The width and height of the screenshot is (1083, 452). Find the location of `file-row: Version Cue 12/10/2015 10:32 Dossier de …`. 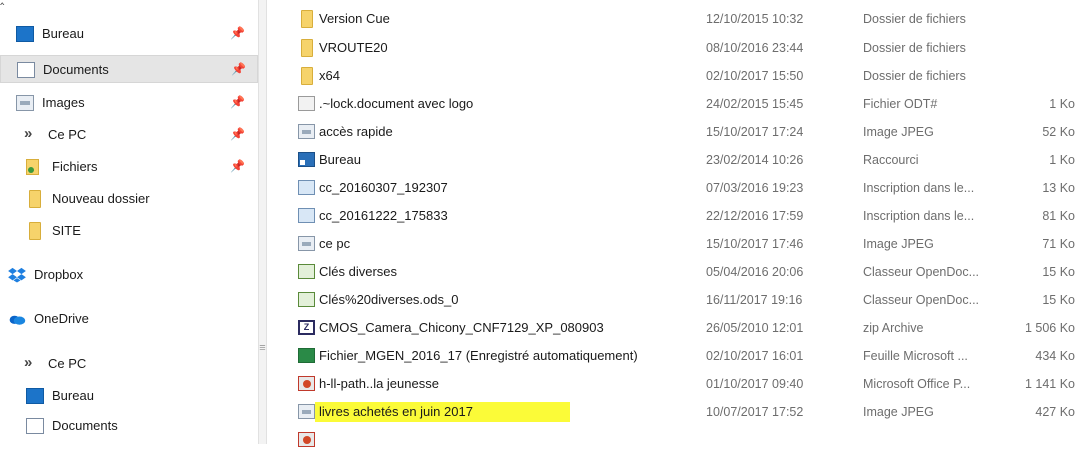

file-row: Version Cue 12/10/2015 10:32 Dossier de … is located at coordinates (674, 19).